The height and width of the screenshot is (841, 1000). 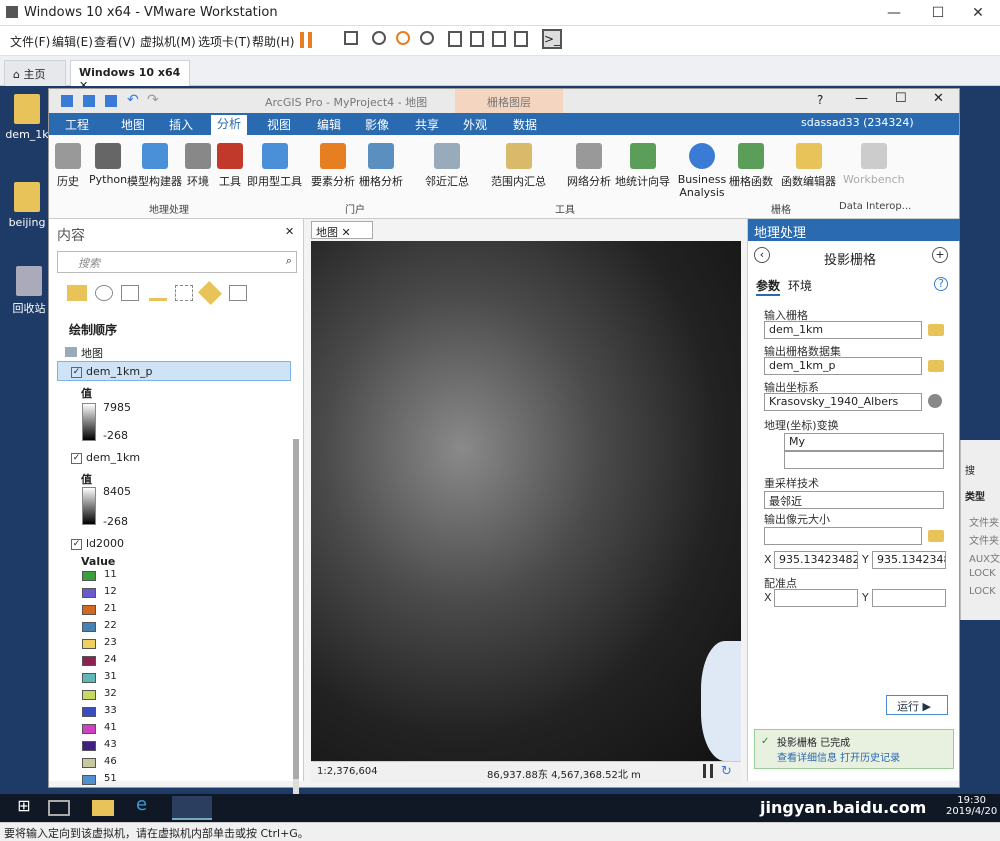 What do you see at coordinates (816, 598) in the screenshot?
I see `reg-x-field` at bounding box center [816, 598].